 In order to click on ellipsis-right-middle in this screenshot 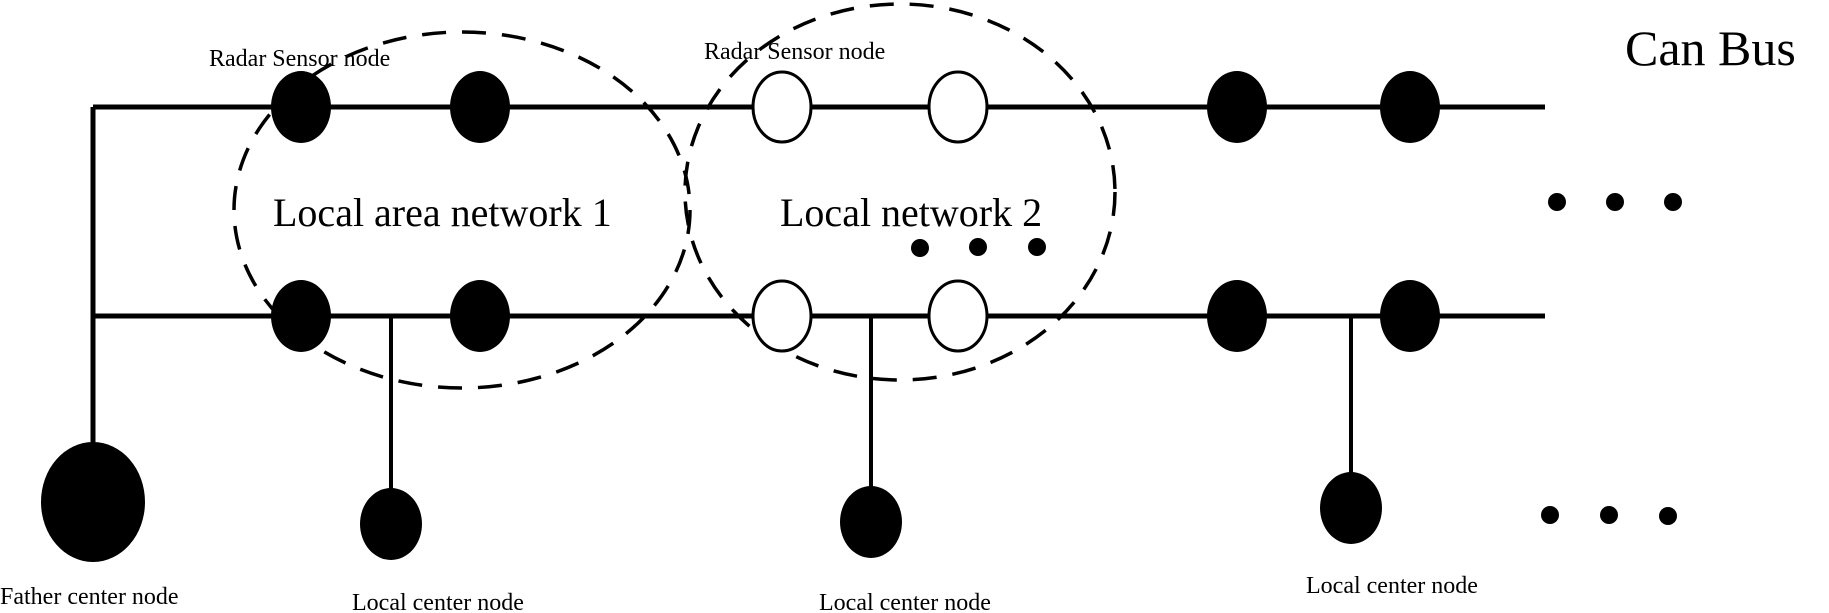, I will do `click(1615, 202)`.